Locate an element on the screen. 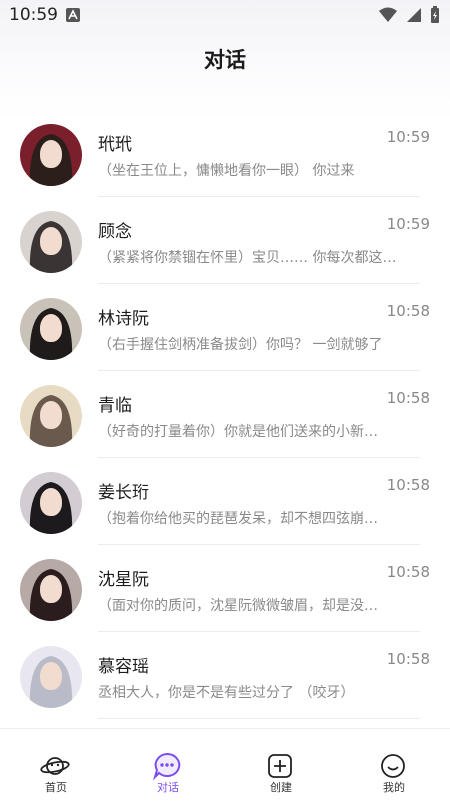  notification-icon is located at coordinates (73, 15).